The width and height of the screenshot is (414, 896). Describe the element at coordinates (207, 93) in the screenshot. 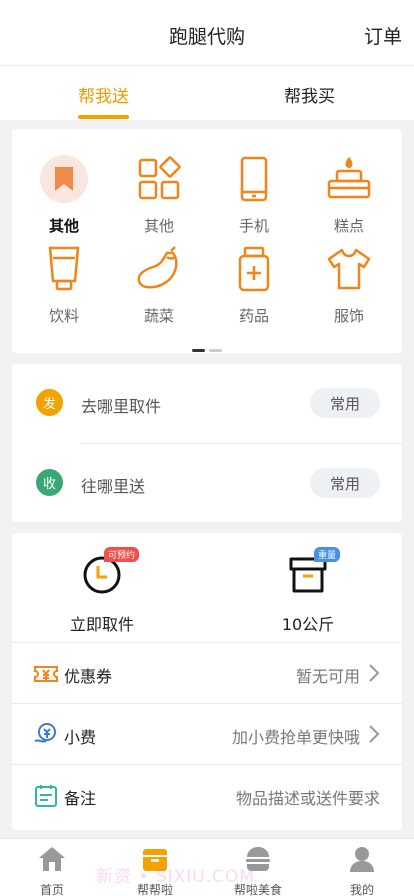

I see `mode-tabs: 帮我送 帮我买` at that location.